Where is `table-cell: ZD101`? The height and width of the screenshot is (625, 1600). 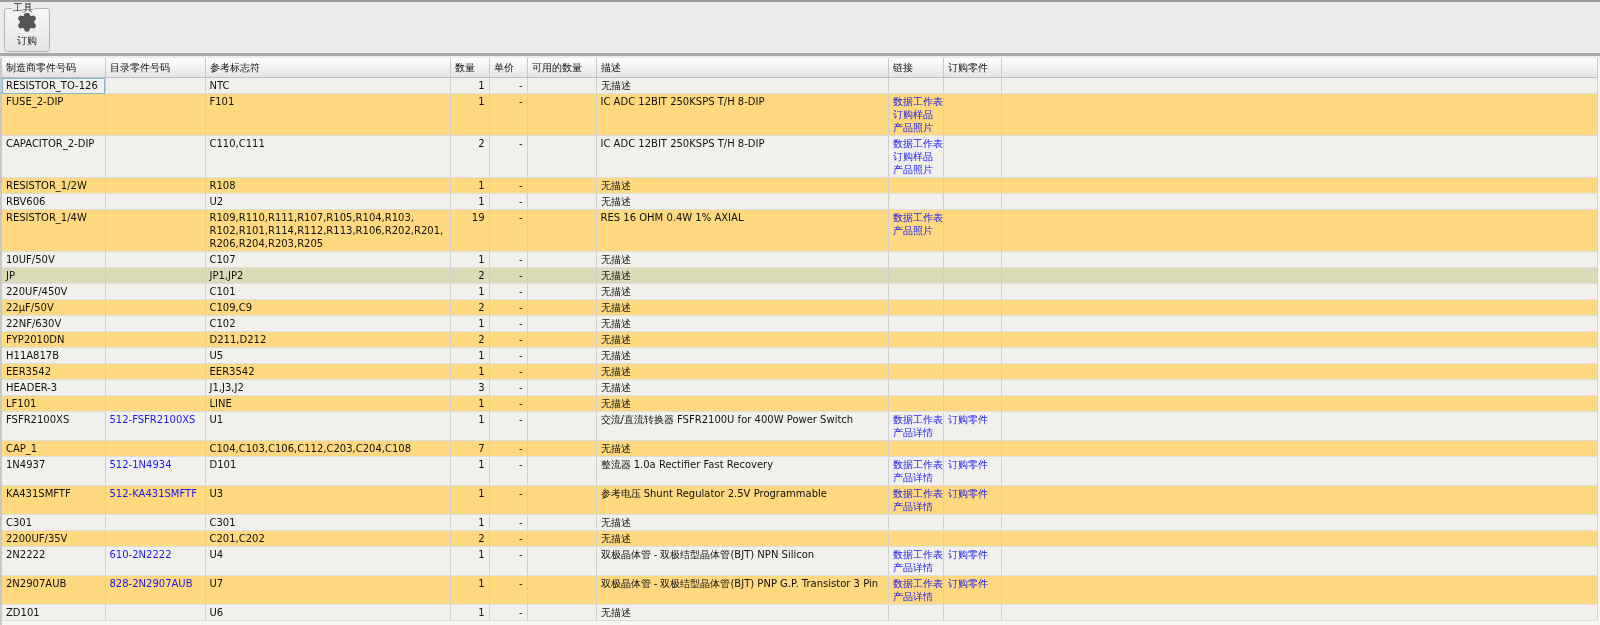
table-cell: ZD101 is located at coordinates (53, 612).